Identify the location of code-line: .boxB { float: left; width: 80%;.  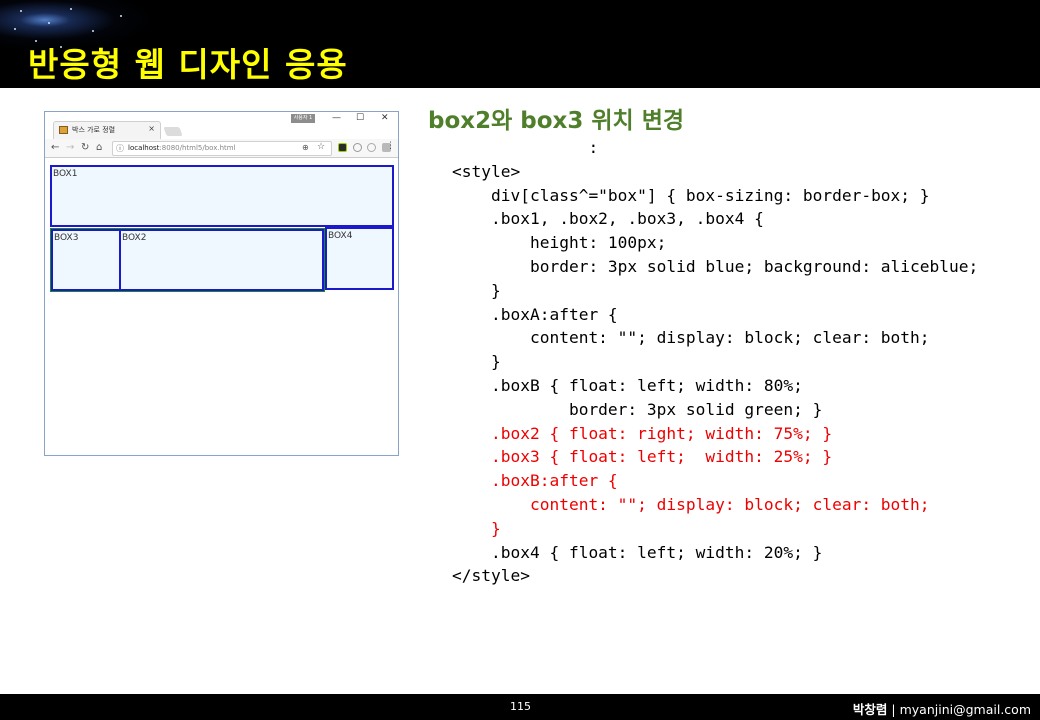
(627, 385).